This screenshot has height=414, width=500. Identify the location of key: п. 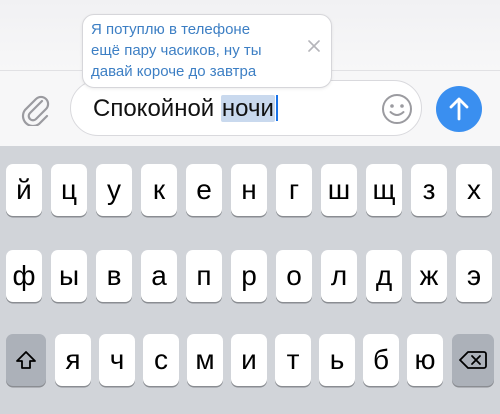
(204, 276).